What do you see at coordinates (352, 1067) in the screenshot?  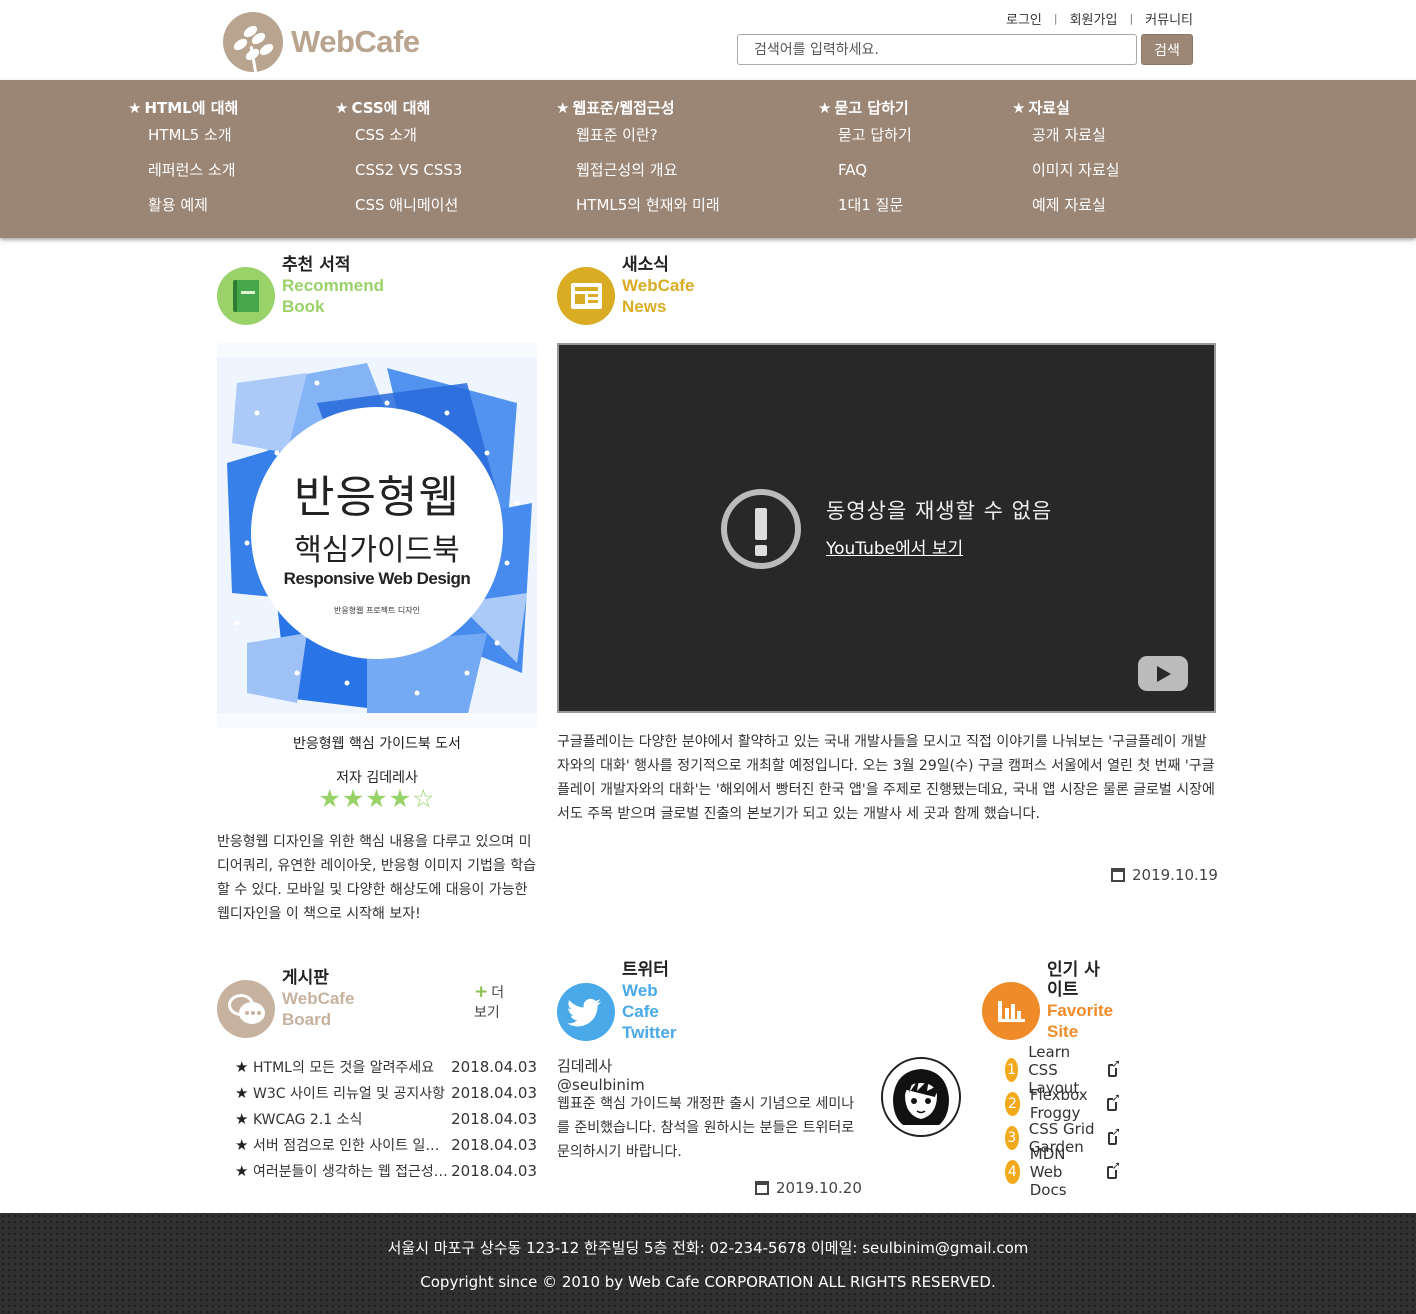 I see `post-title: HTML의 모든 것을 알려주세요` at bounding box center [352, 1067].